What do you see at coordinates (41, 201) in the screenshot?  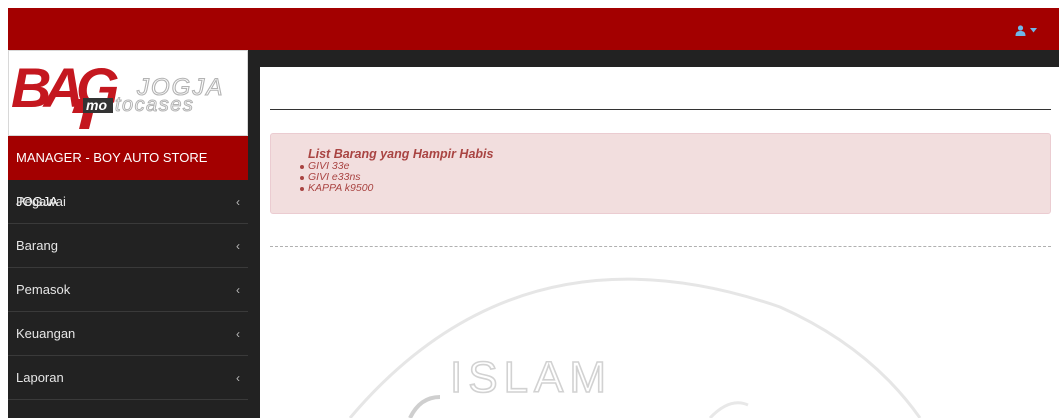 I see `sidebar-item-label: Pegawai` at bounding box center [41, 201].